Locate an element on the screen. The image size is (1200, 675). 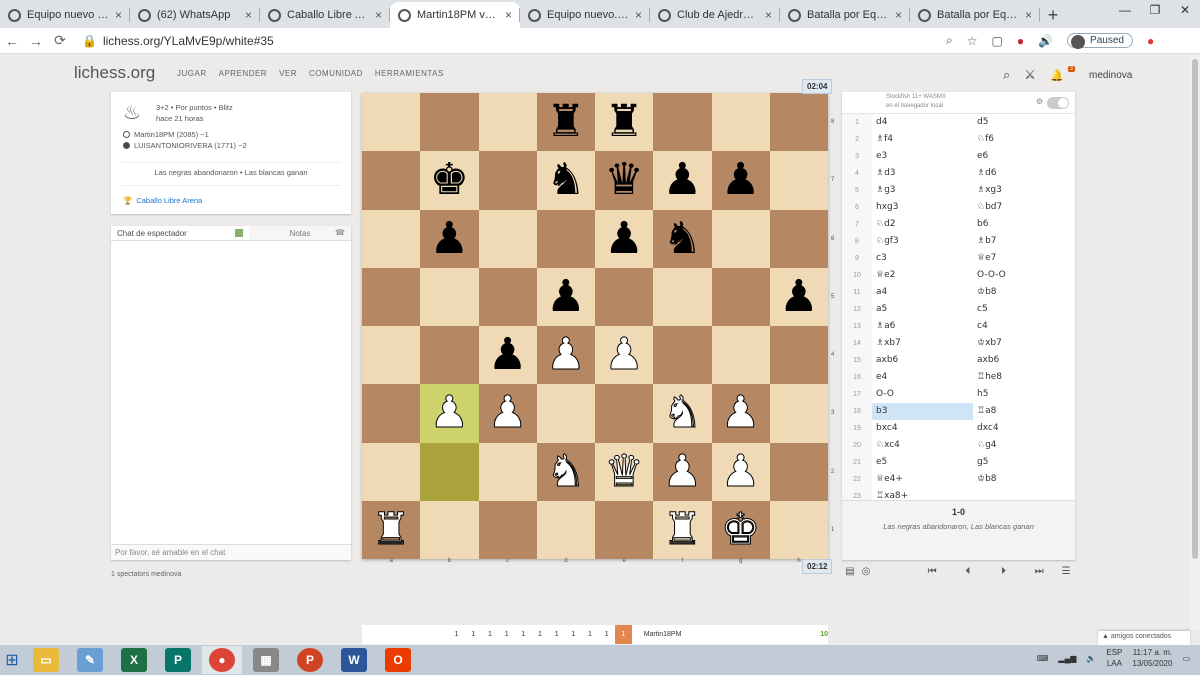
square-c5 is located at coordinates (507, 296).